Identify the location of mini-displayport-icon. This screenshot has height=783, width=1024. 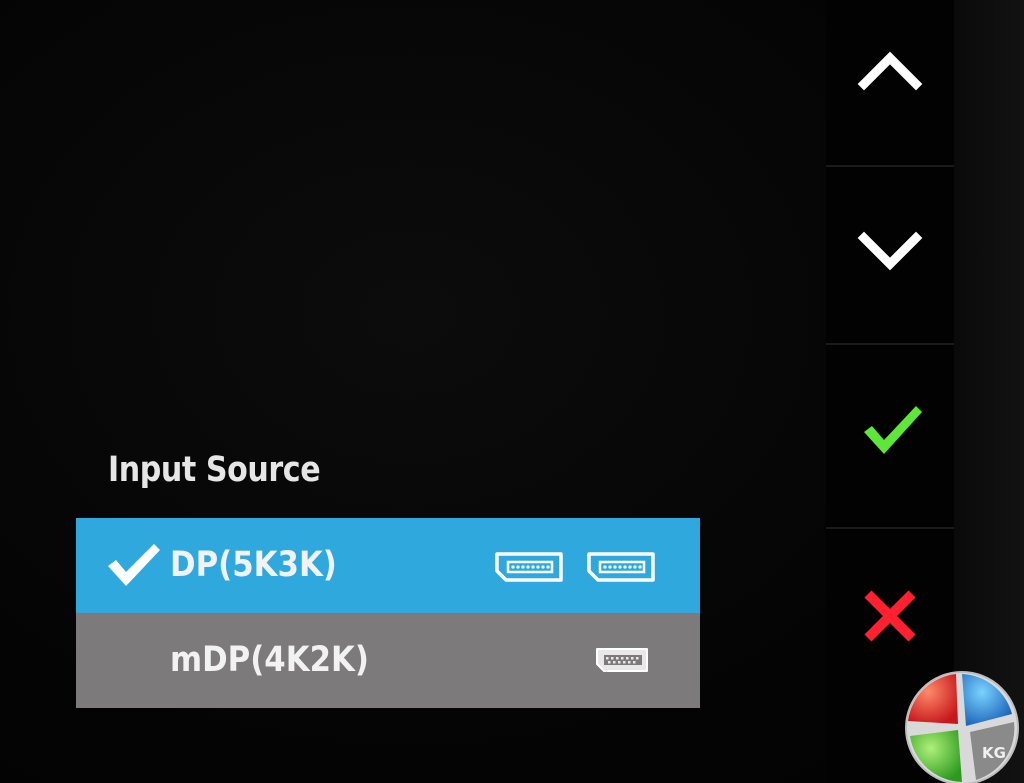
(622, 660).